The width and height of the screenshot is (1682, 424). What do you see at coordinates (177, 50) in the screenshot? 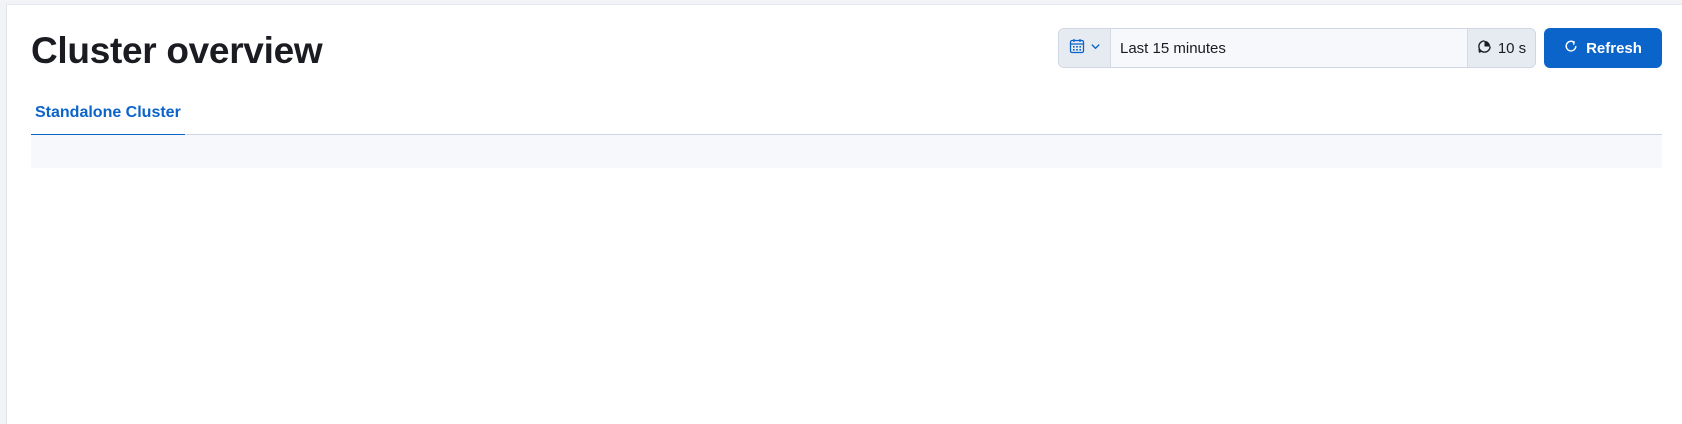
I see `page-title: Cluster overview` at bounding box center [177, 50].